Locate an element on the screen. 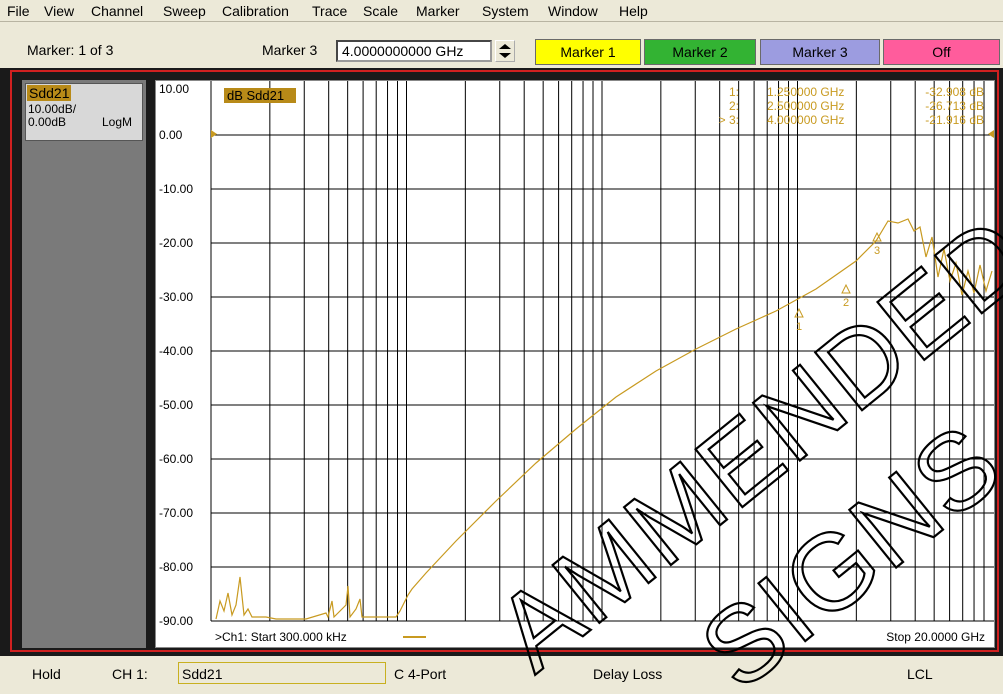 This screenshot has height=694, width=1003. trace-info-box: Sdd21 10.00dB/ 0.00dB LogM is located at coordinates (84, 112).